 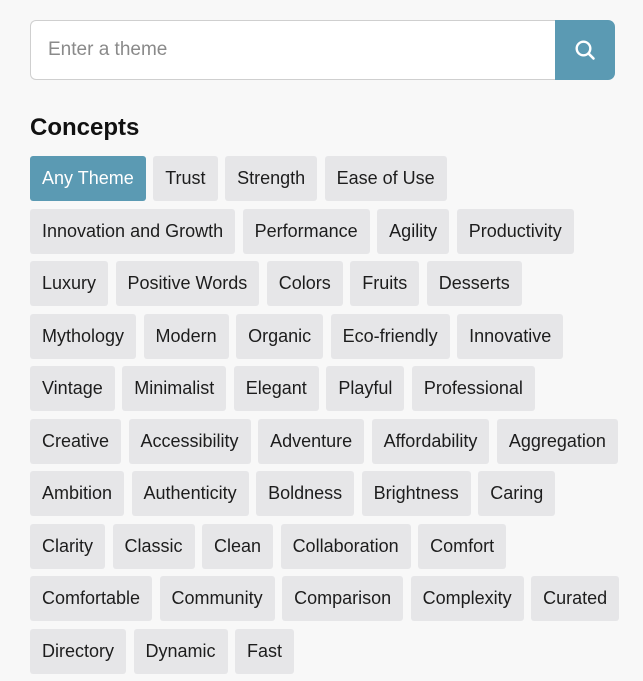 I want to click on concept-tag: Collaboration, so click(x=345, y=546).